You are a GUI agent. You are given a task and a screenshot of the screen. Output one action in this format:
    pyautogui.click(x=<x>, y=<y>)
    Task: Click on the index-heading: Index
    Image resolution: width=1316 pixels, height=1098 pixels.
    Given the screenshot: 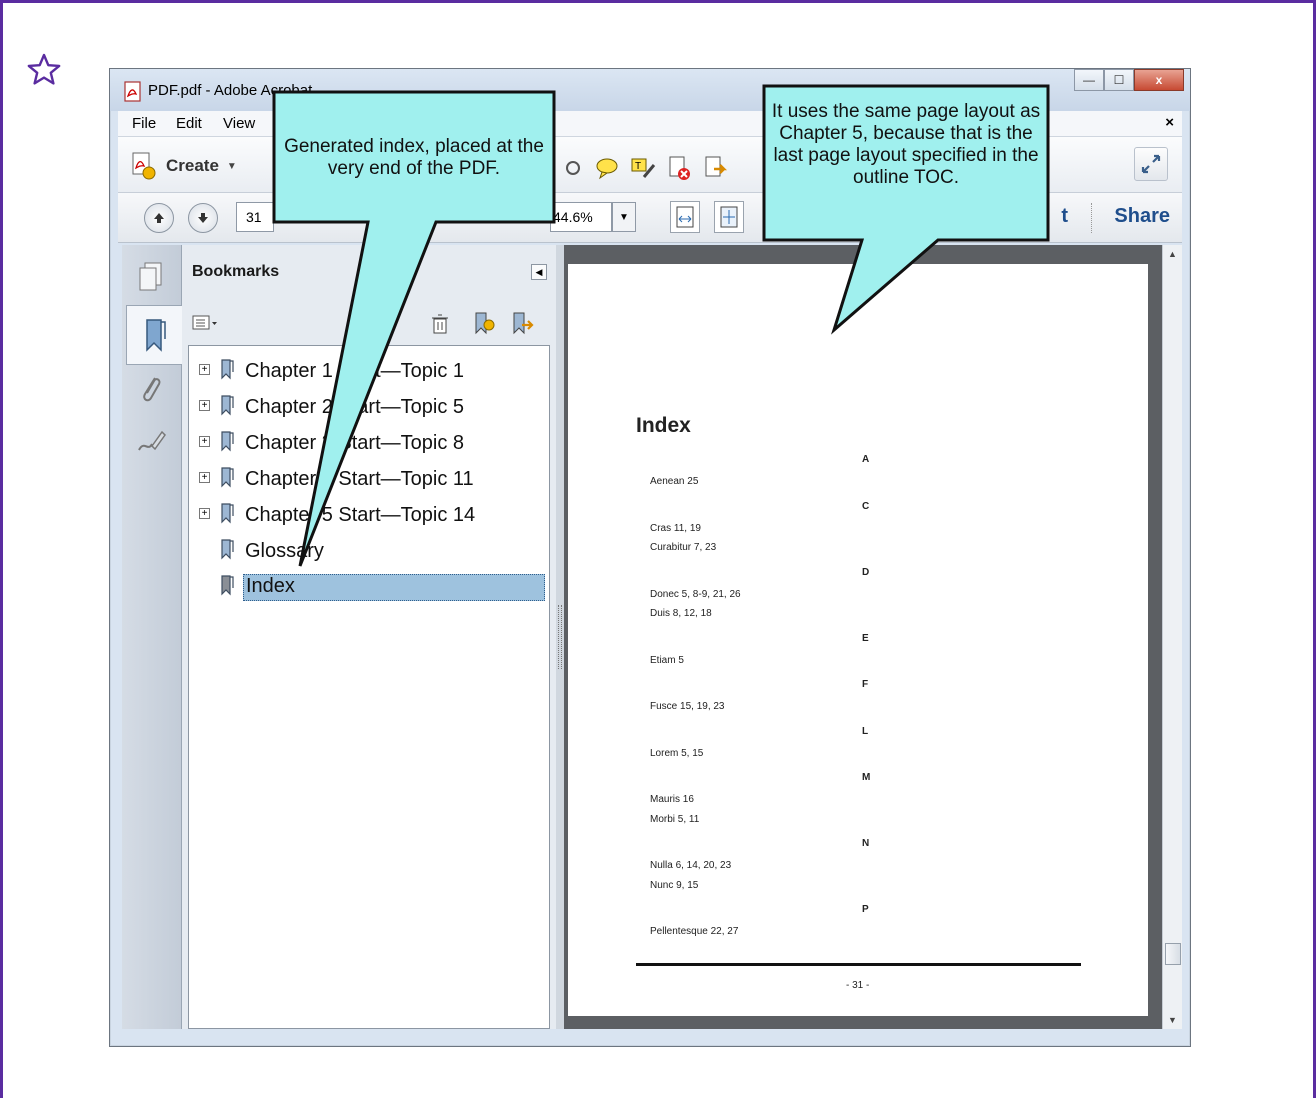 What is the action you would take?
    pyautogui.click(x=663, y=425)
    